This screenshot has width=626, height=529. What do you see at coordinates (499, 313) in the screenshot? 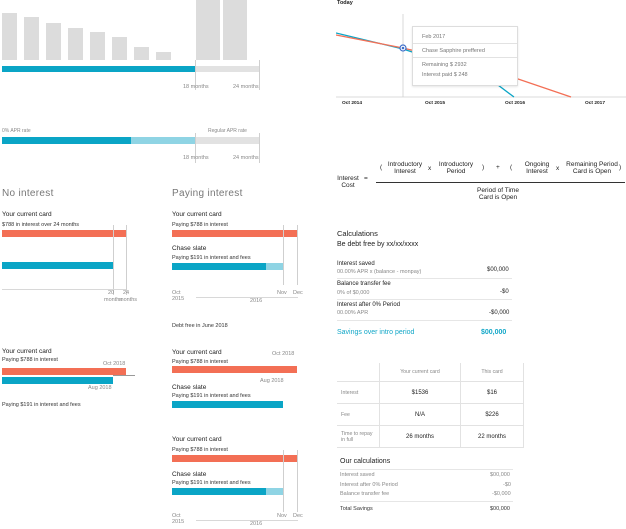
I see `calc-row-3-value: -$0,000` at bounding box center [499, 313].